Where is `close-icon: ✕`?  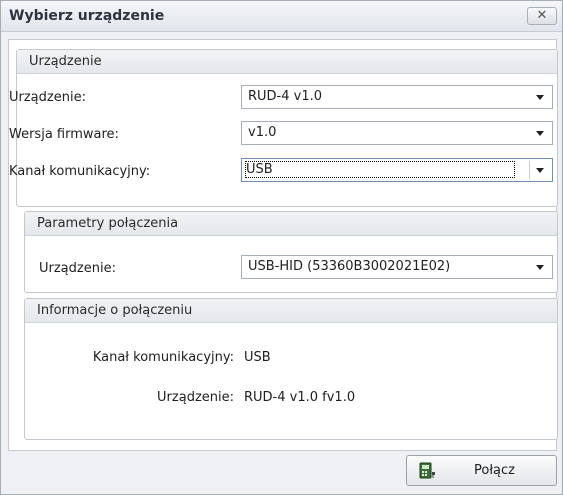 close-icon: ✕ is located at coordinates (542, 15).